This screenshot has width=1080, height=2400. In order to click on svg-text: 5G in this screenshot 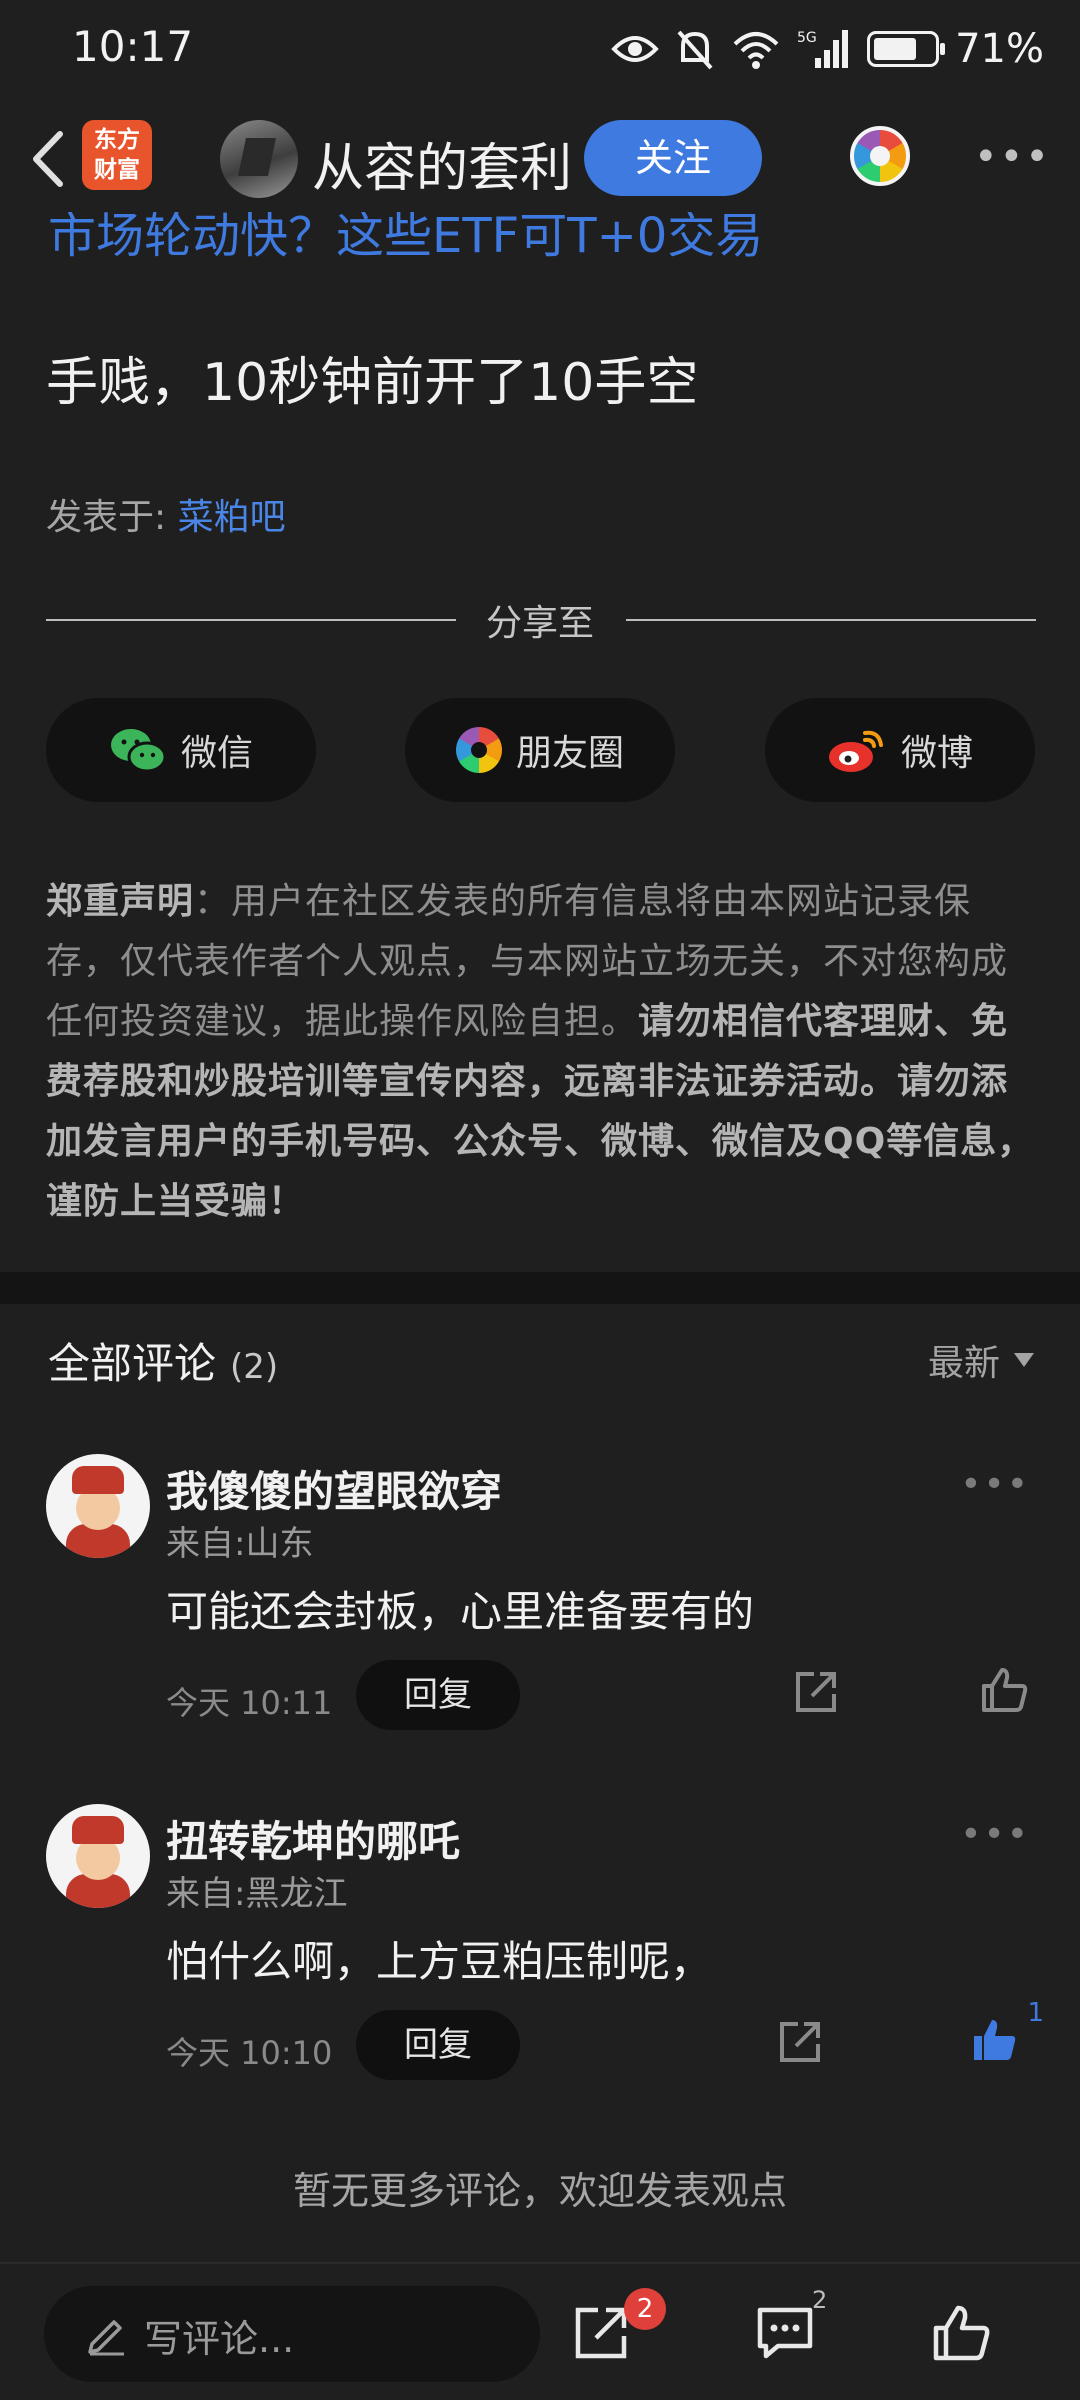, I will do `click(807, 38)`.